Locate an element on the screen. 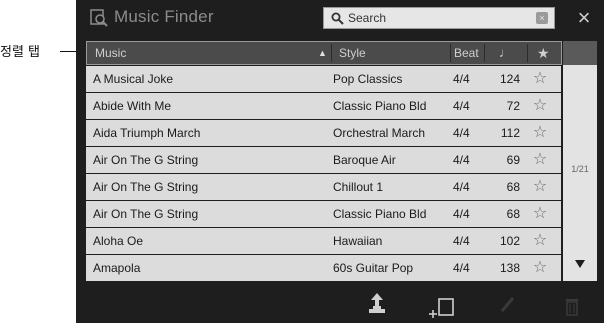 The width and height of the screenshot is (604, 323). list-item: Air On The G String Chillout 1 4/4 68 ☆ is located at coordinates (323, 187).